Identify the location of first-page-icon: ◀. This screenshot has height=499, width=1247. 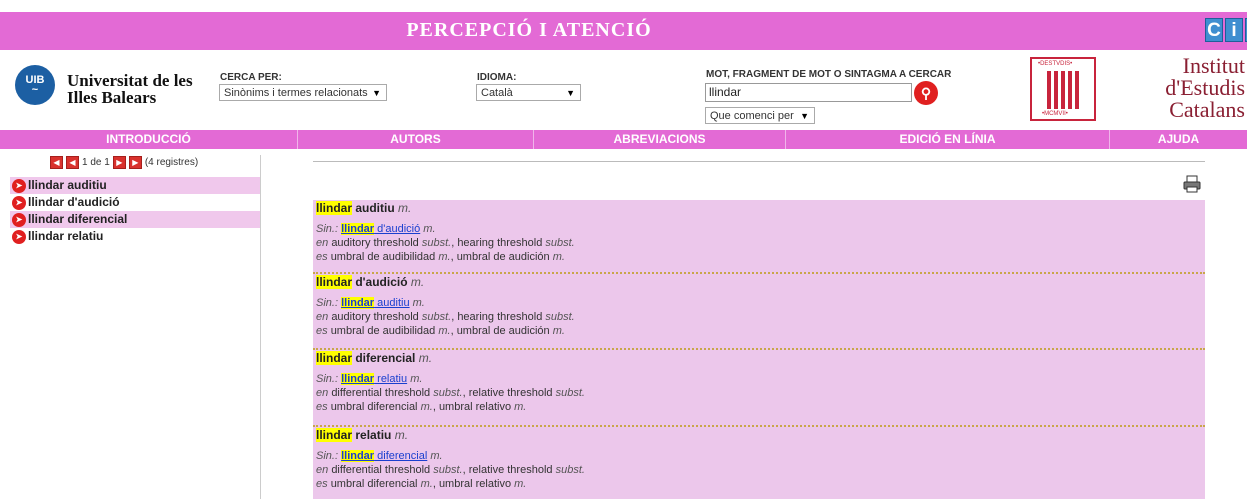
(56, 162).